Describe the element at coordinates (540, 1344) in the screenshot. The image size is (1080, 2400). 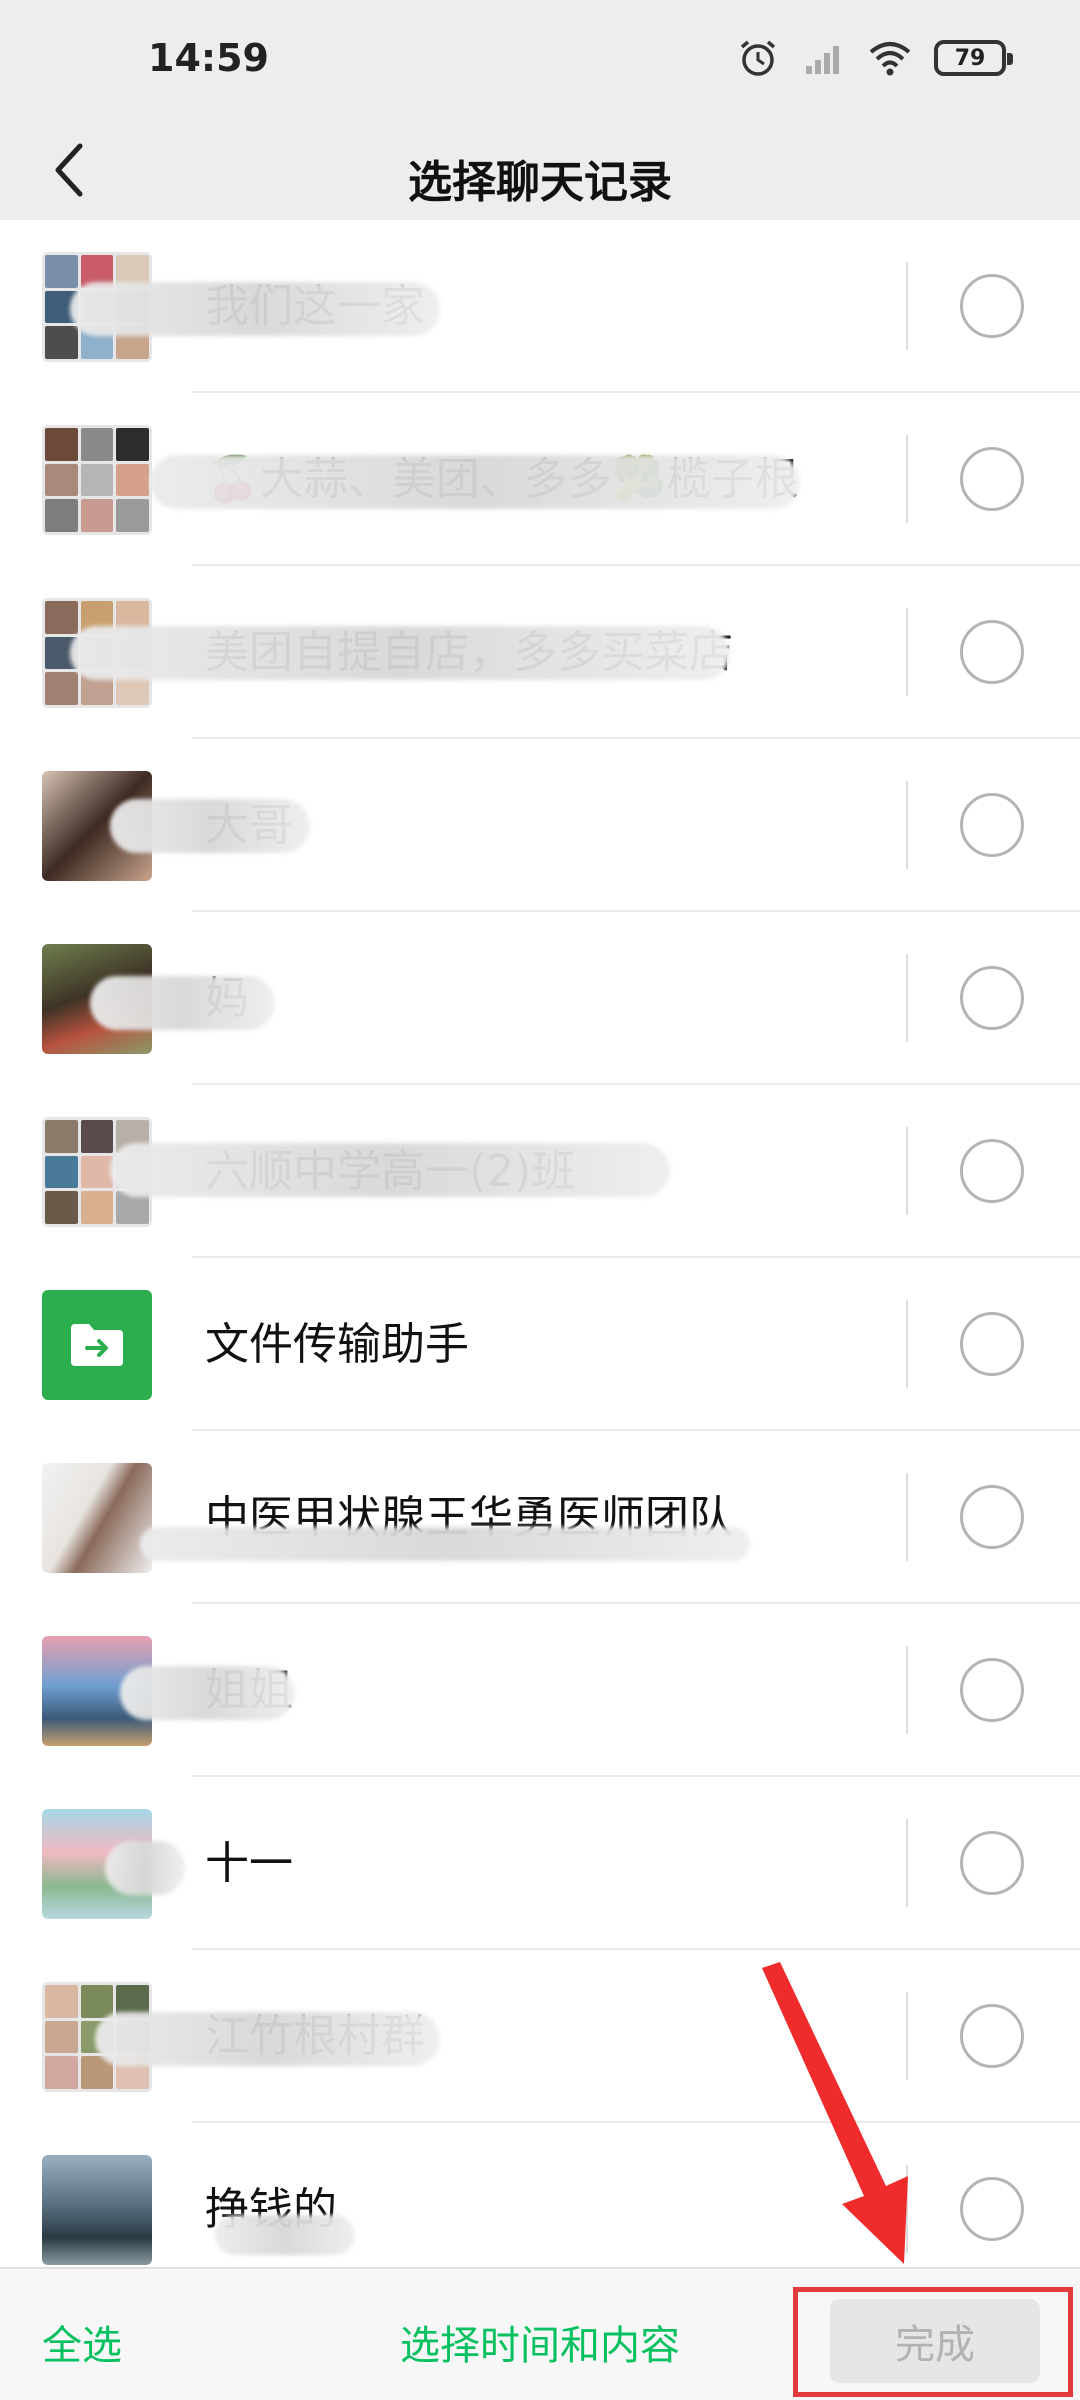
I see `chat-row: 文件传输助手` at that location.